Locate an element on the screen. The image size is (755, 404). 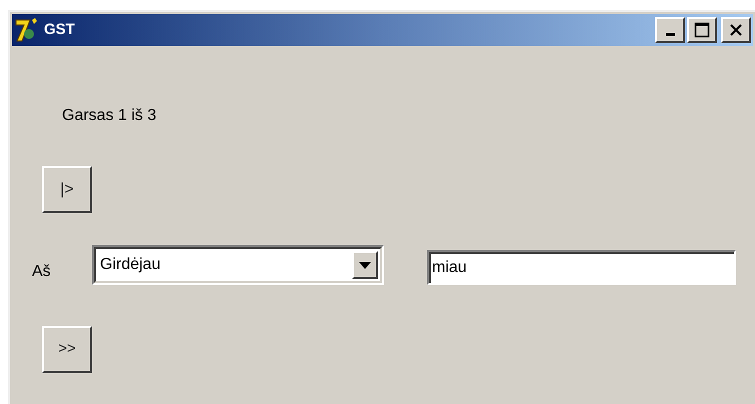
next-button: >> is located at coordinates (67, 349).